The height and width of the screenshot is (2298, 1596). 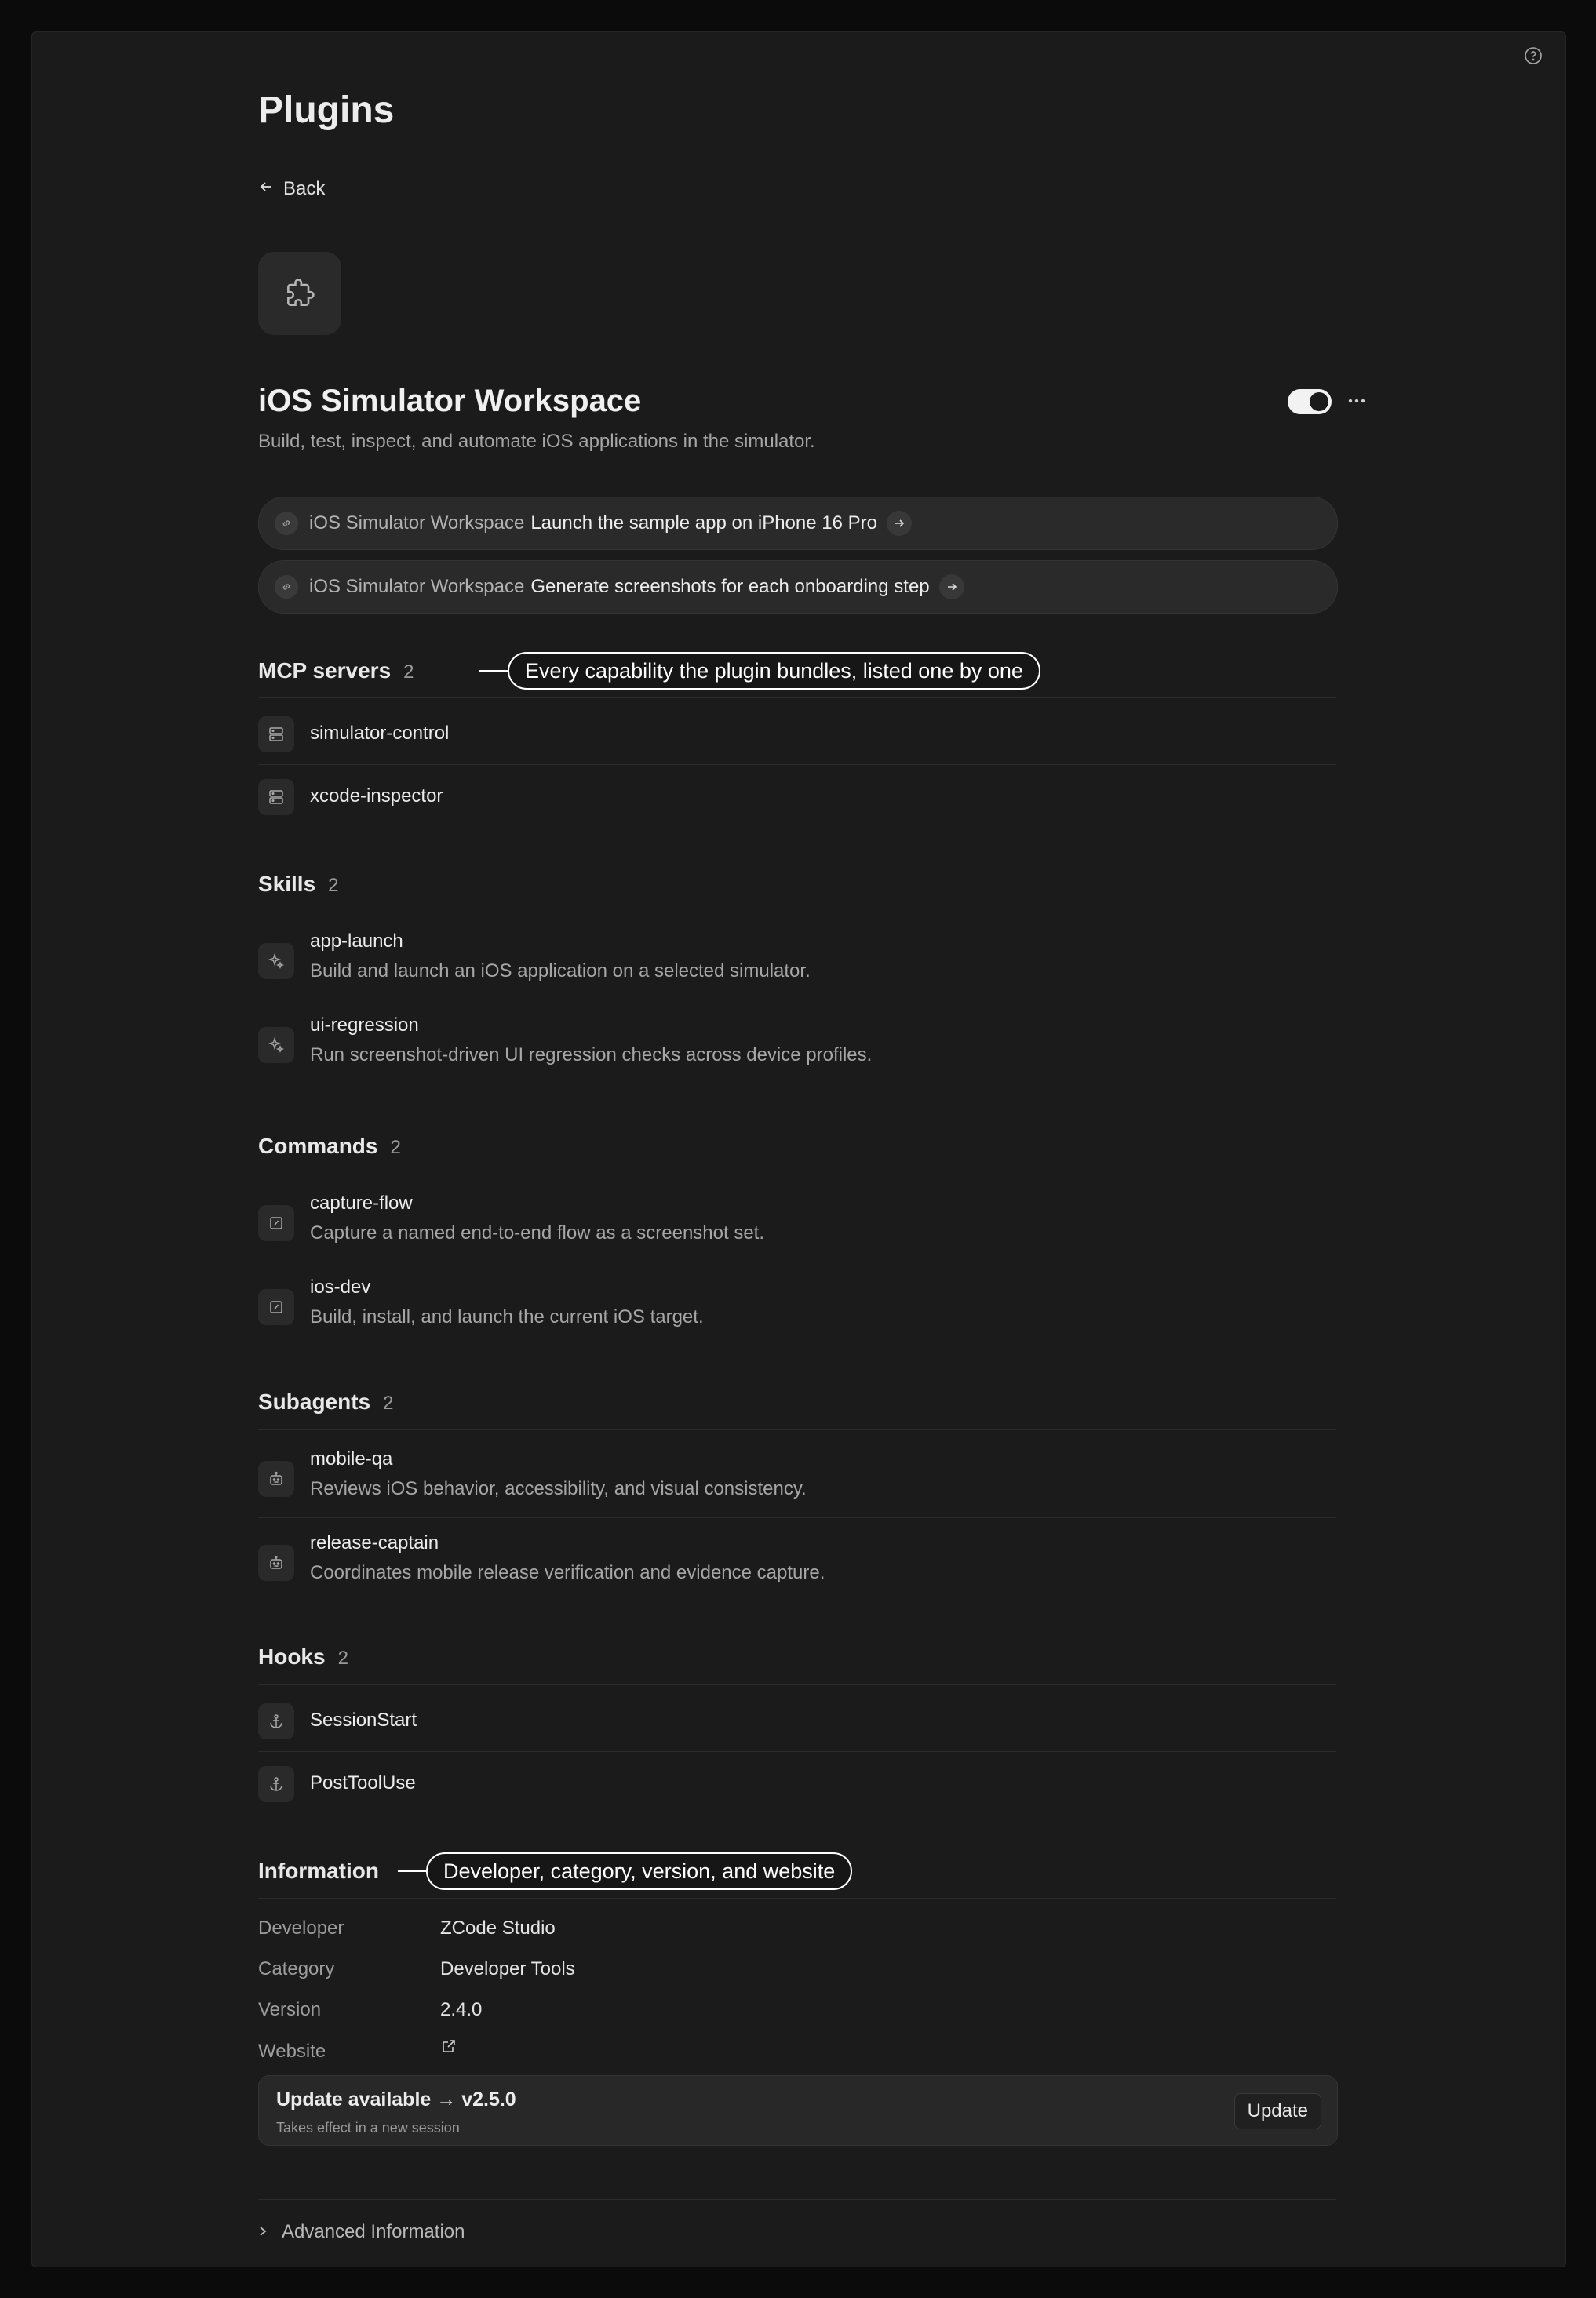 I want to click on back-link: Back, so click(x=291, y=189).